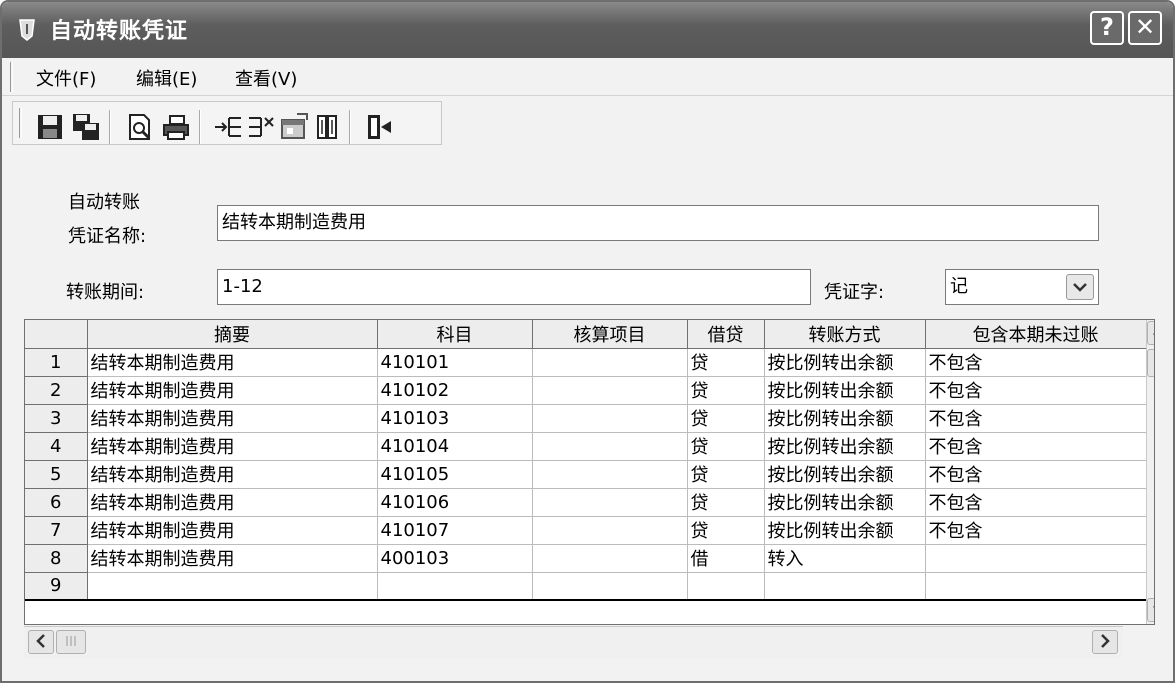 This screenshot has width=1175, height=683. Describe the element at coordinates (455, 474) in the screenshot. I see `cell-account: 410105` at that location.